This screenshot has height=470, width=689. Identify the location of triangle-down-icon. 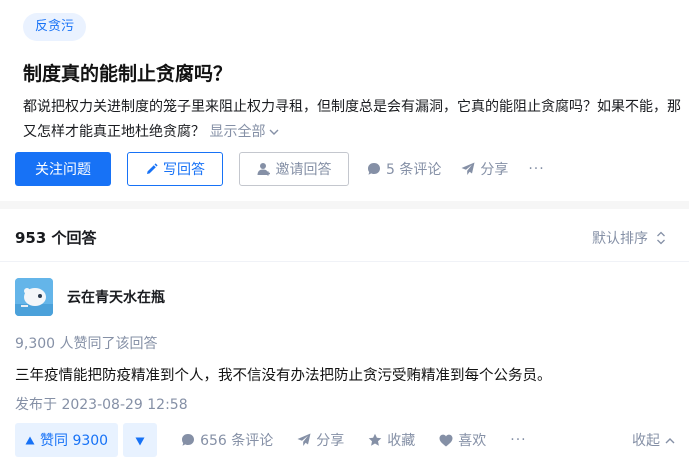
(140, 440).